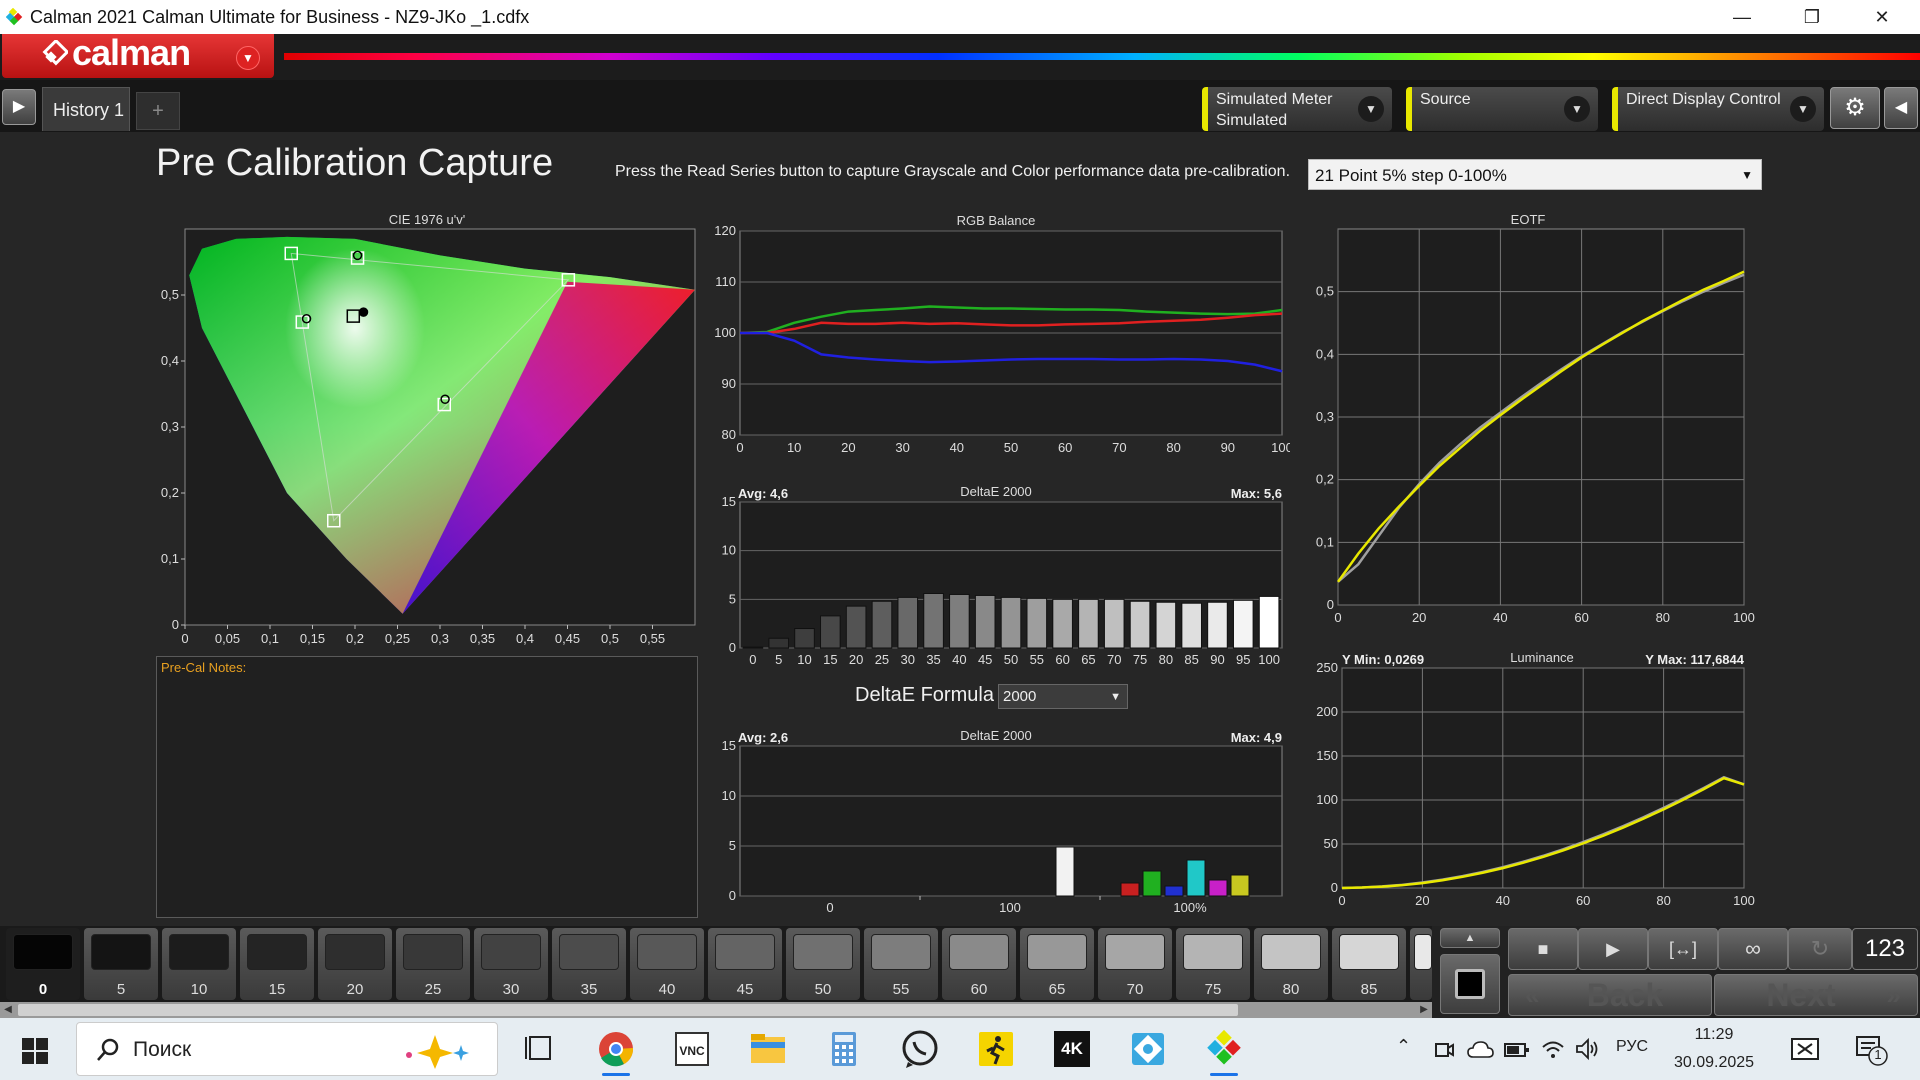 The image size is (1920, 1080). What do you see at coordinates (732, 647) in the screenshot?
I see `de1-y-tick-label: 0` at bounding box center [732, 647].